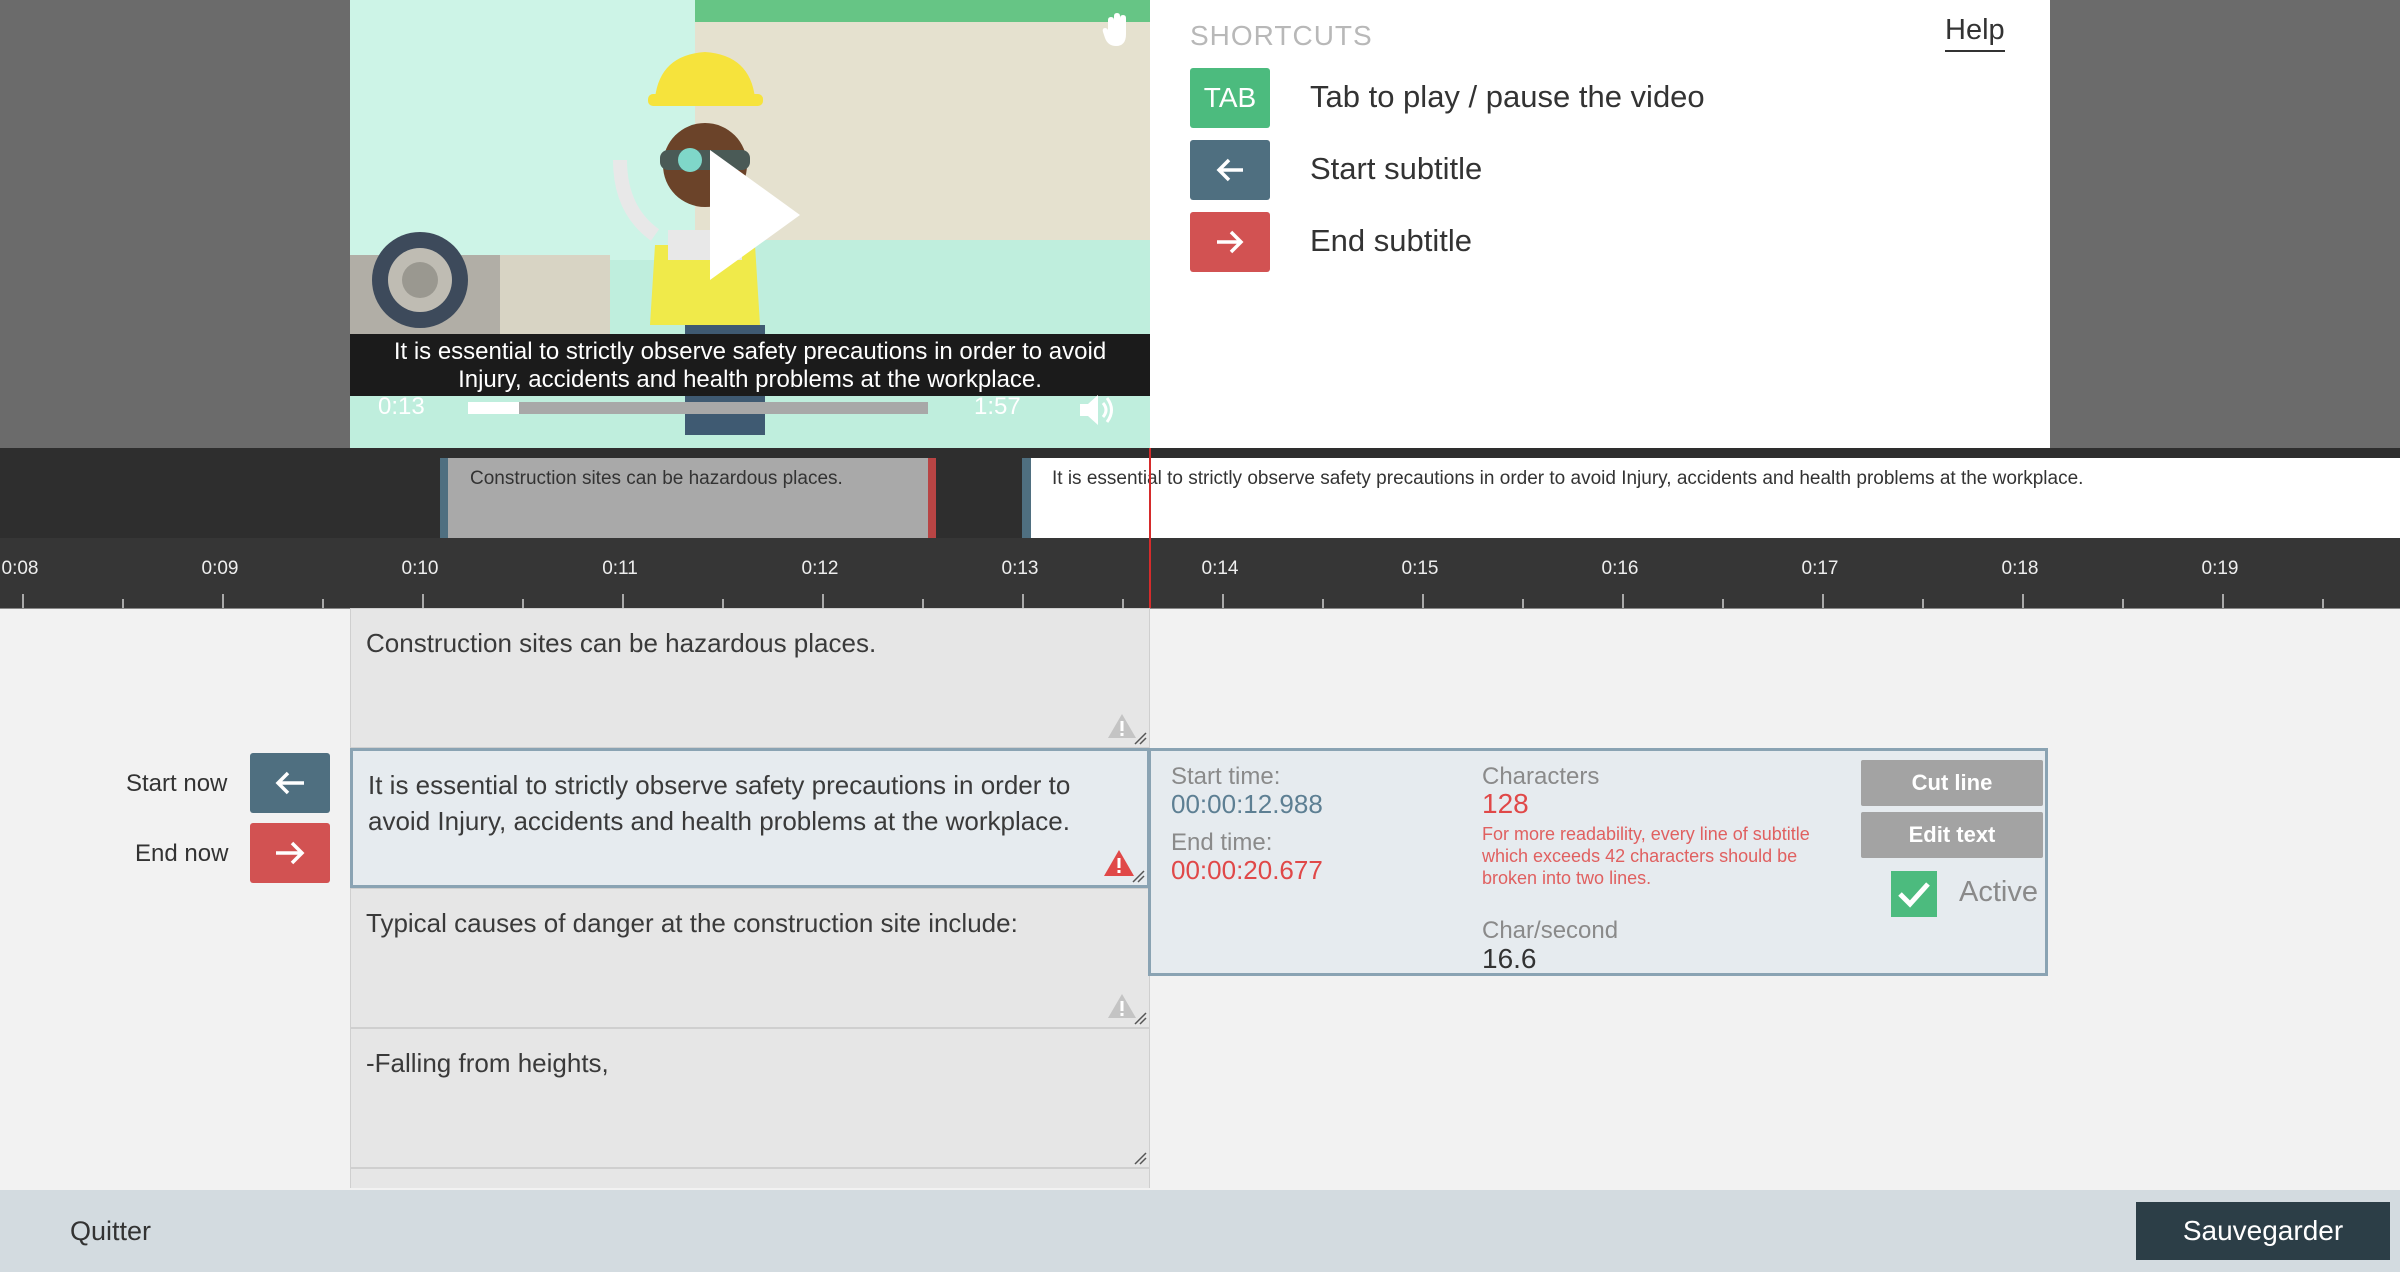 Image resolution: width=2400 pixels, height=1272 pixels. What do you see at coordinates (1230, 98) in the screenshot?
I see `tab-key-badge: TAB` at bounding box center [1230, 98].